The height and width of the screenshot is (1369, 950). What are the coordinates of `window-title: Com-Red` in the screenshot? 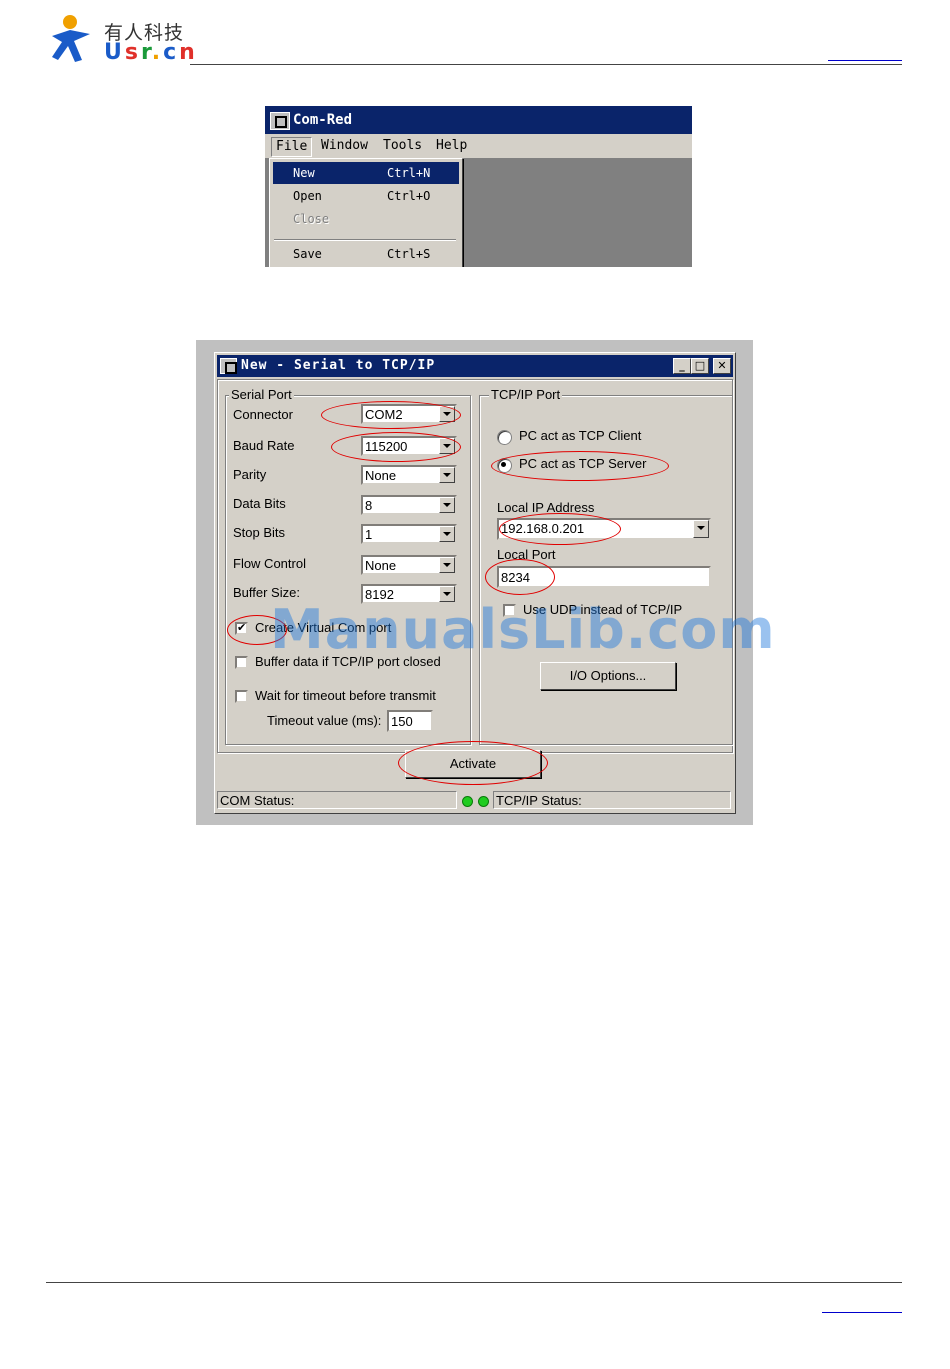 It's located at (323, 120).